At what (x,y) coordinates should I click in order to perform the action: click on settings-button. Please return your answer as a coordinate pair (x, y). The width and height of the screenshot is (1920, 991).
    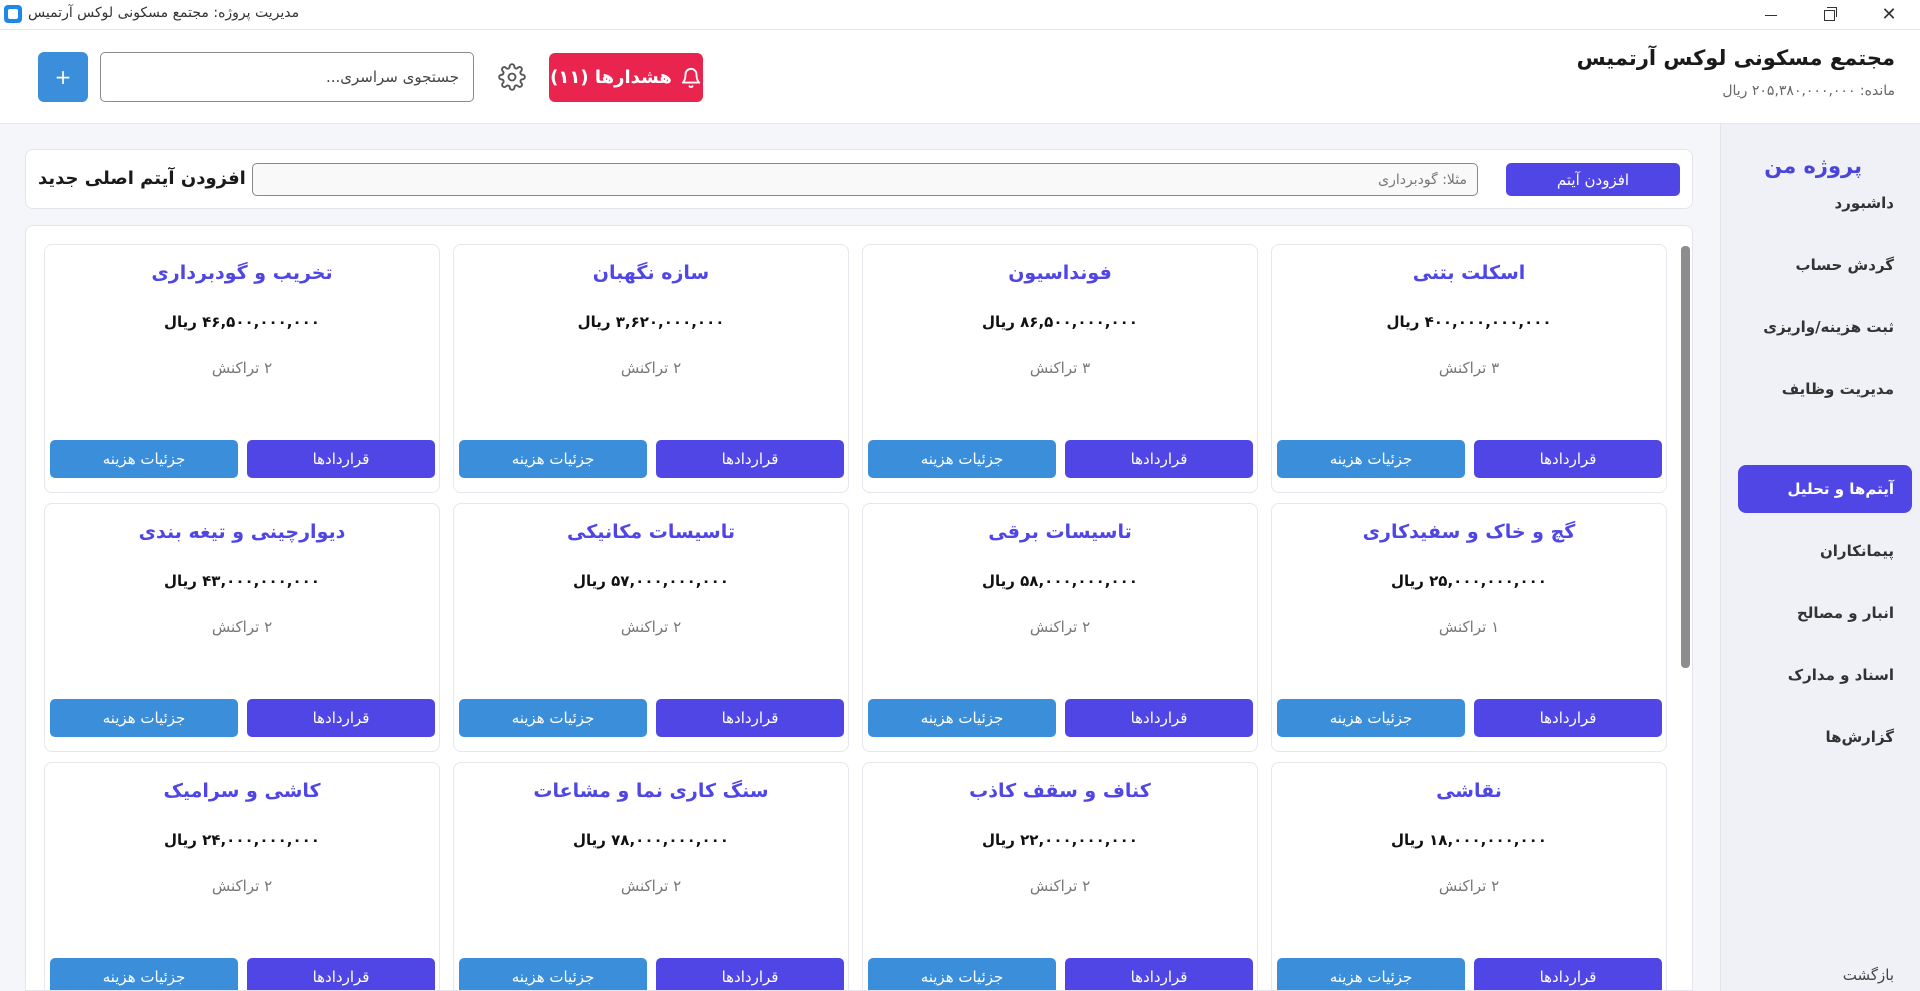
    Looking at the image, I should click on (512, 77).